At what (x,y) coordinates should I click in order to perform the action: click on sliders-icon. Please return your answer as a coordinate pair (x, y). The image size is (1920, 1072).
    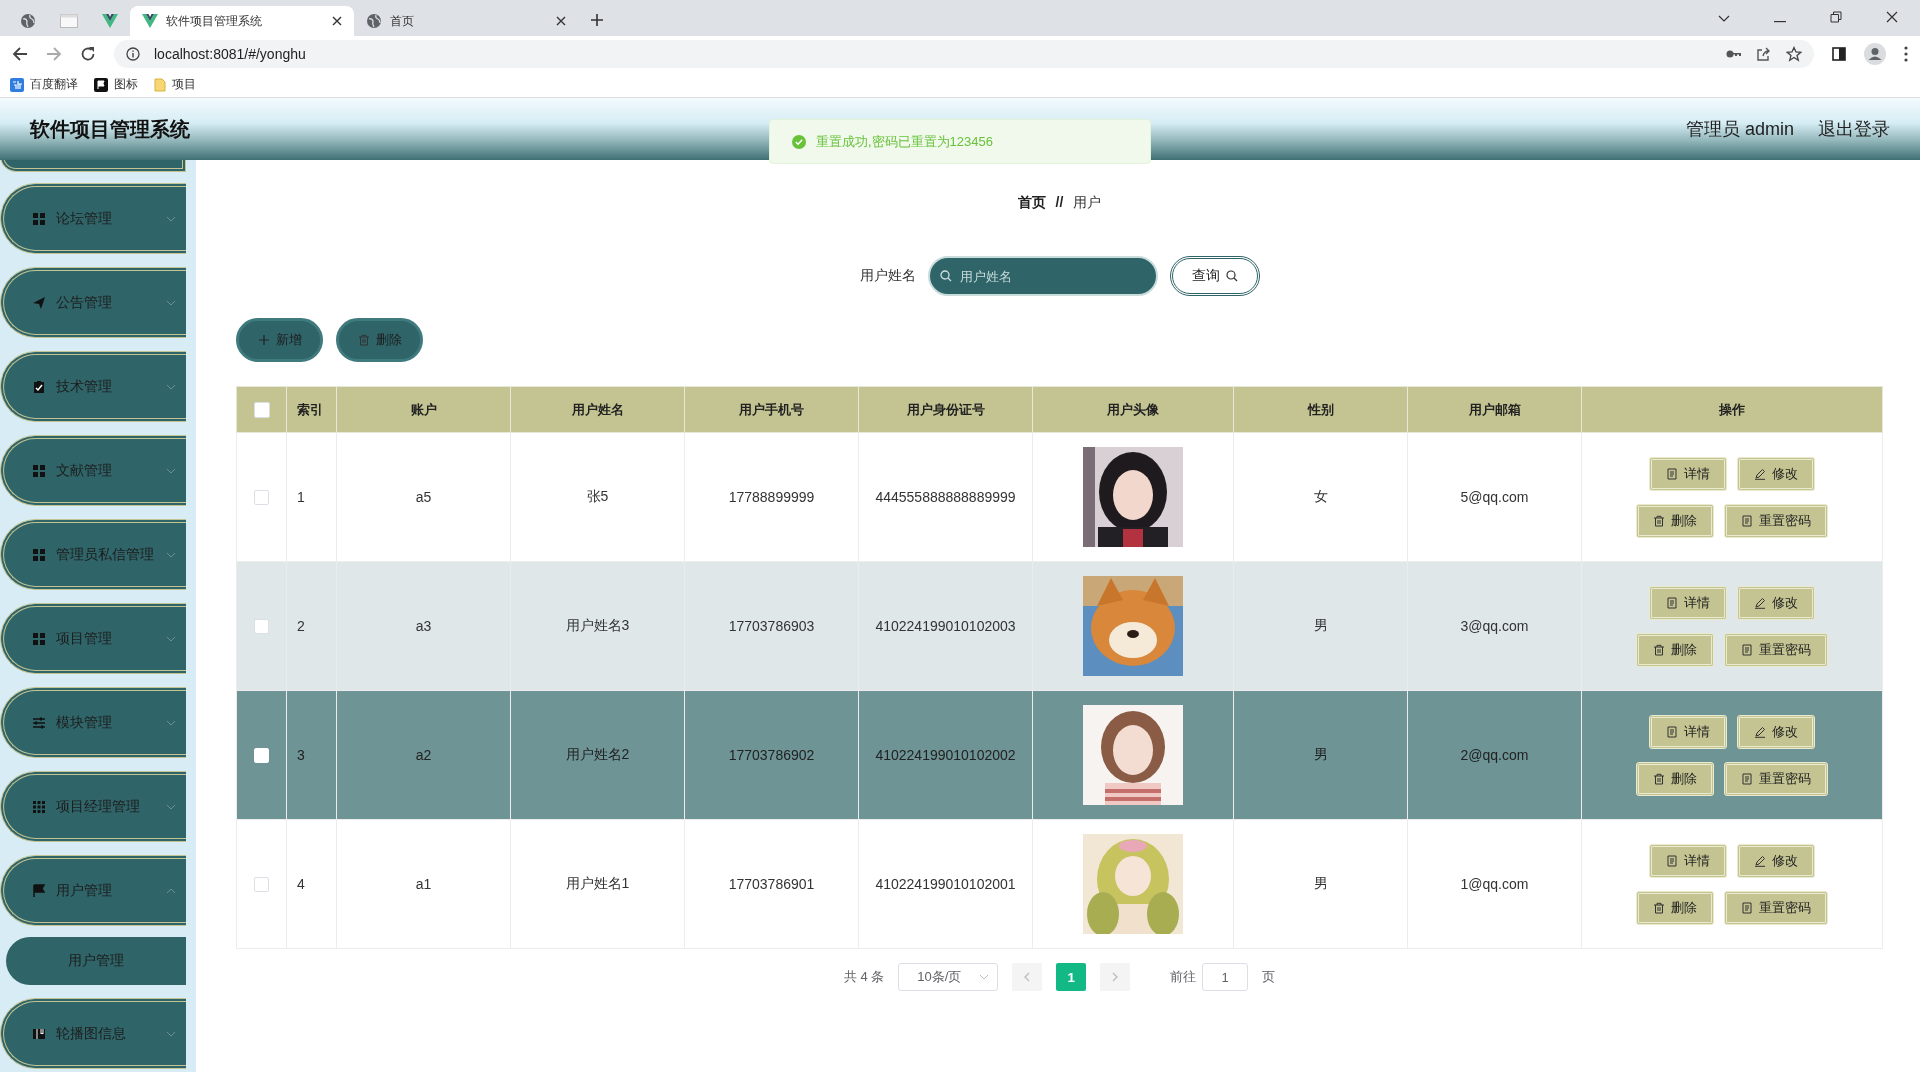
    Looking at the image, I should click on (39, 722).